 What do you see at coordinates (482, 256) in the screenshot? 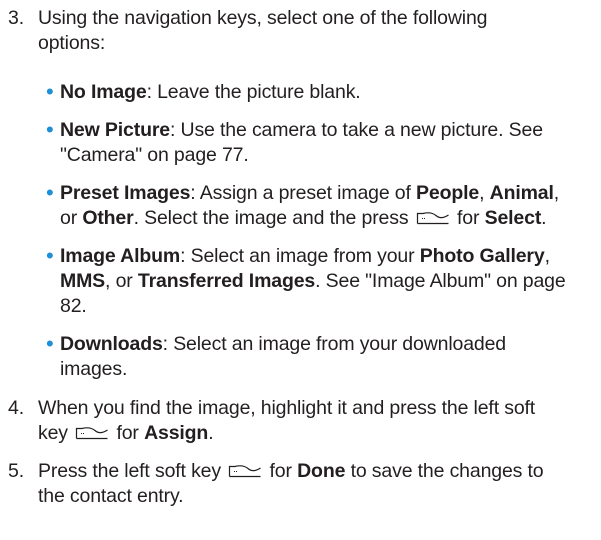
I see `option-keyword: Photo Gallery` at bounding box center [482, 256].